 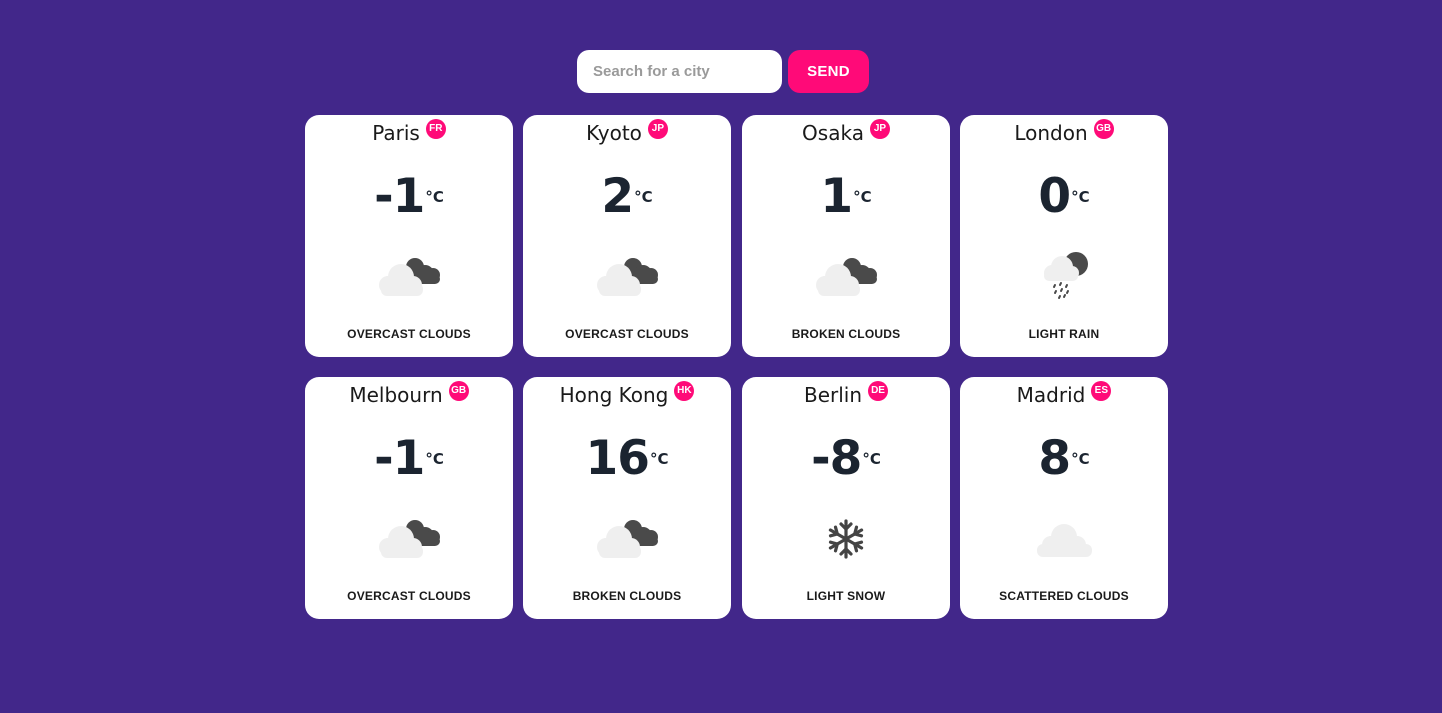 What do you see at coordinates (1064, 596) in the screenshot?
I see `weather-description: SCATTERED CLOUDS` at bounding box center [1064, 596].